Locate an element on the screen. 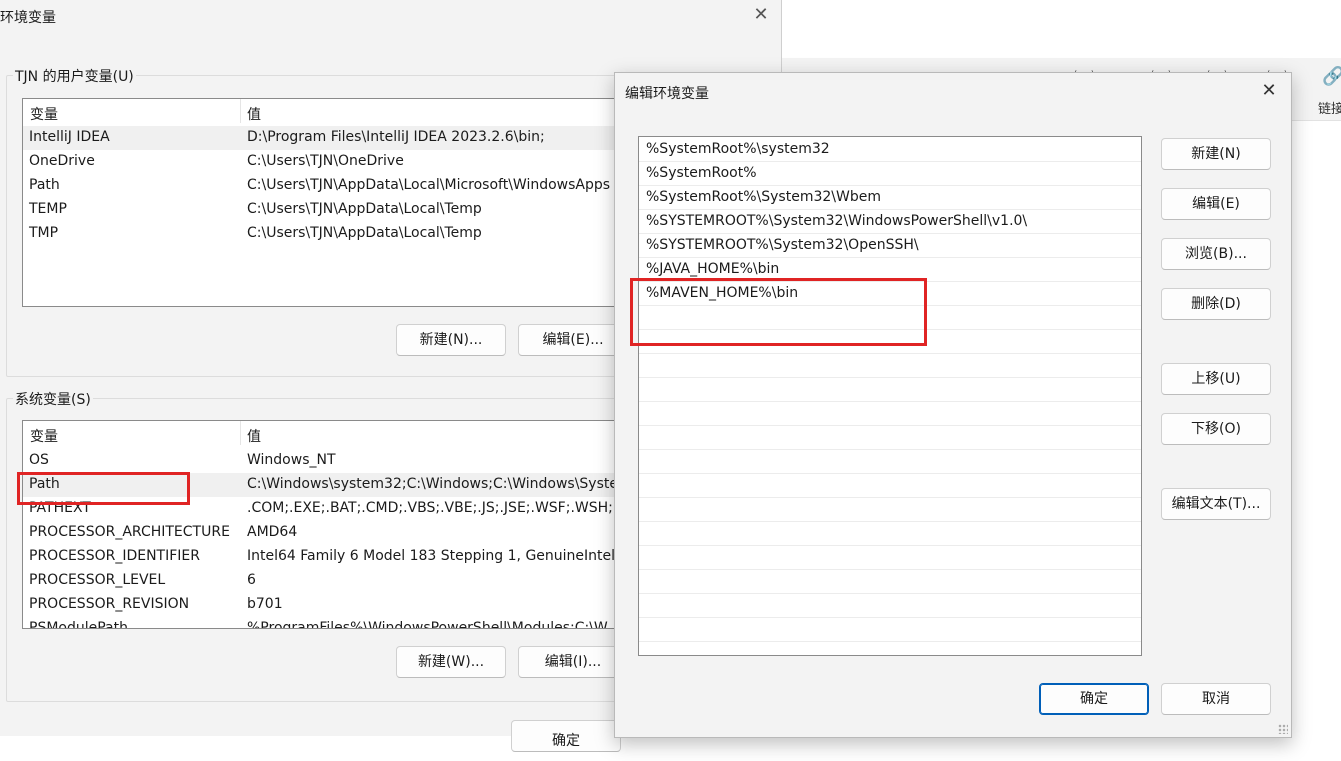 This screenshot has height=761, width=1341. dialog-title: 编辑环境变量 is located at coordinates (667, 94).